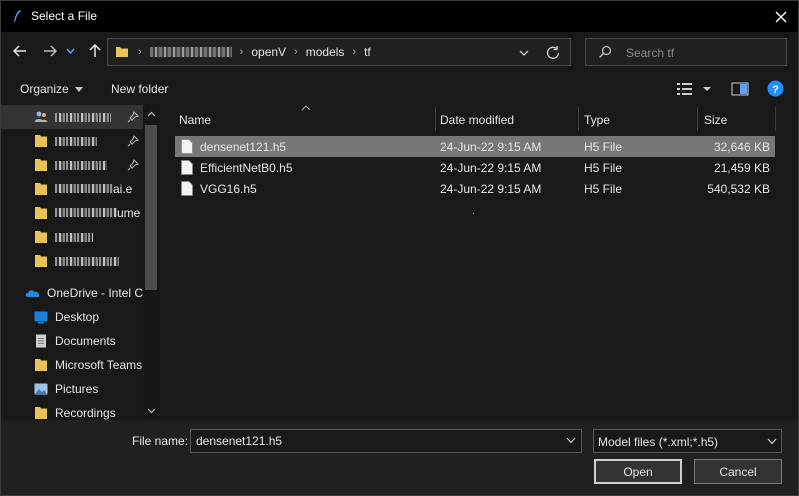 Image resolution: width=799 pixels, height=496 pixels. What do you see at coordinates (78, 90) in the screenshot?
I see `caret-down-icon` at bounding box center [78, 90].